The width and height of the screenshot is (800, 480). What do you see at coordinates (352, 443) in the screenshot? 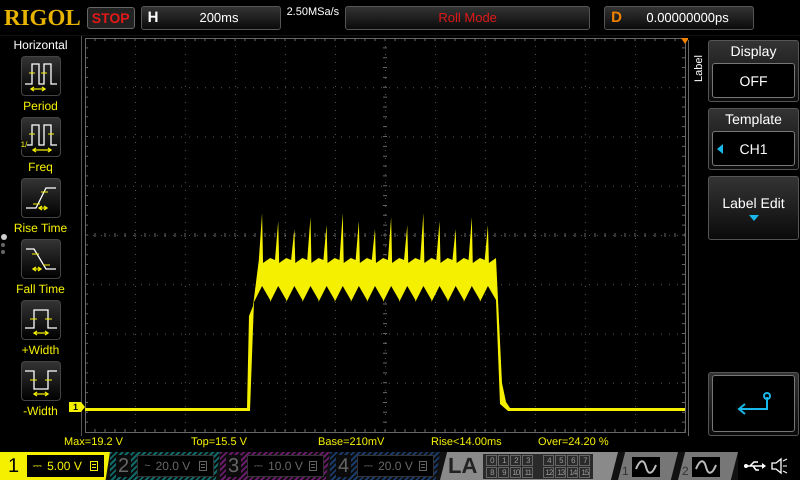
I see `measurement-value: Base=210mV` at bounding box center [352, 443].